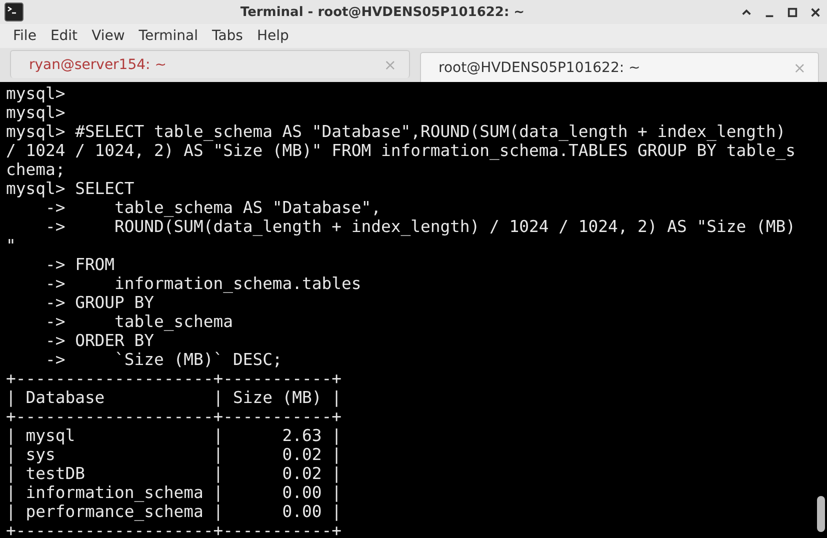  What do you see at coordinates (97, 64) in the screenshot?
I see `tab-label: ryan@server154: ~` at bounding box center [97, 64].